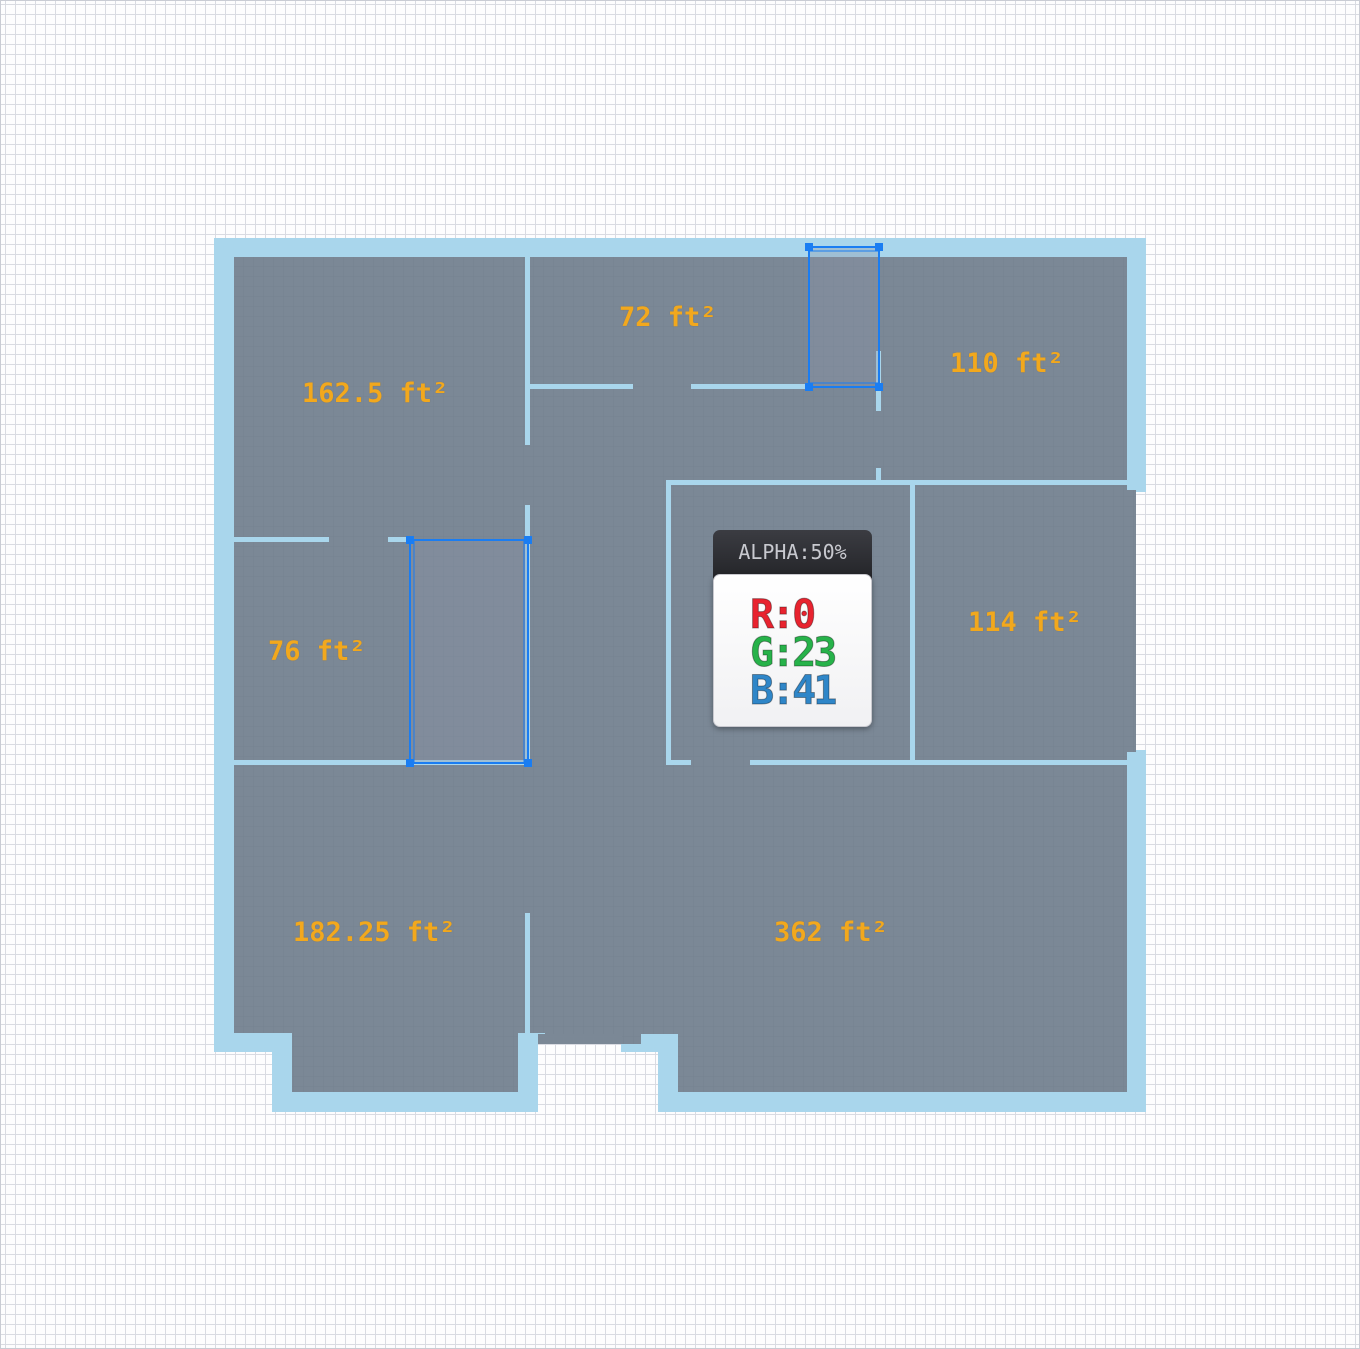 Image resolution: width=1360 pixels, height=1349 pixels. What do you see at coordinates (375, 393) in the screenshot?
I see `room-area-label: 162.5 ft²` at bounding box center [375, 393].